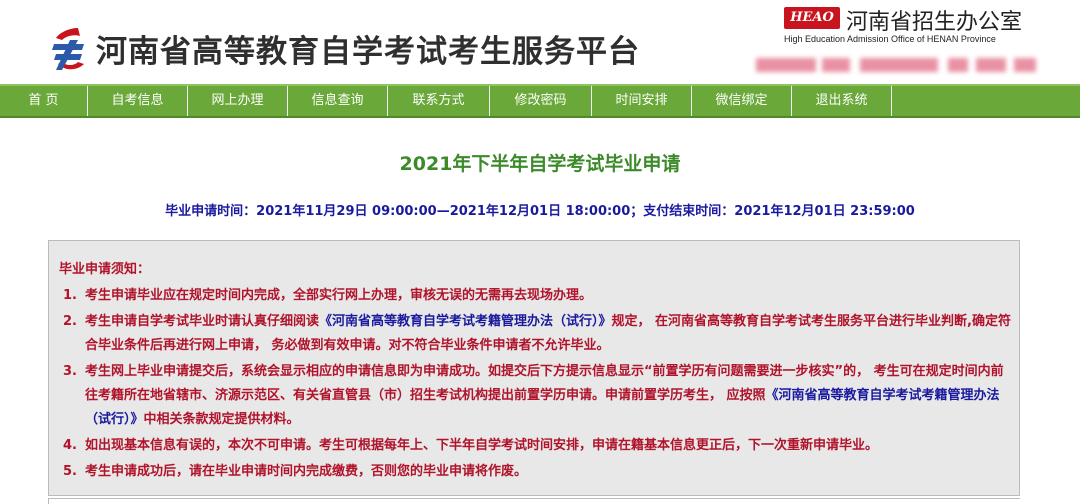 This screenshot has width=1080, height=504. What do you see at coordinates (44, 101) in the screenshot?
I see `nav-item-home: 首 页` at bounding box center [44, 101].